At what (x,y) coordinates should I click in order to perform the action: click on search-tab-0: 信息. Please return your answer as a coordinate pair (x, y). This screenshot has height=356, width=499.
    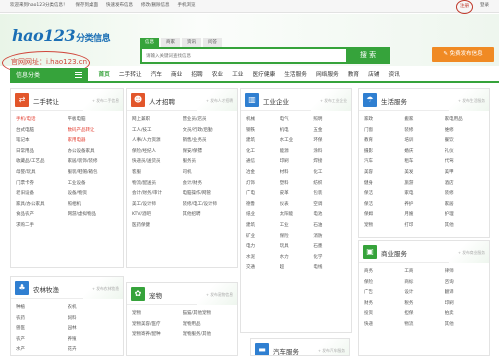
    Looking at the image, I should click on (149, 42).